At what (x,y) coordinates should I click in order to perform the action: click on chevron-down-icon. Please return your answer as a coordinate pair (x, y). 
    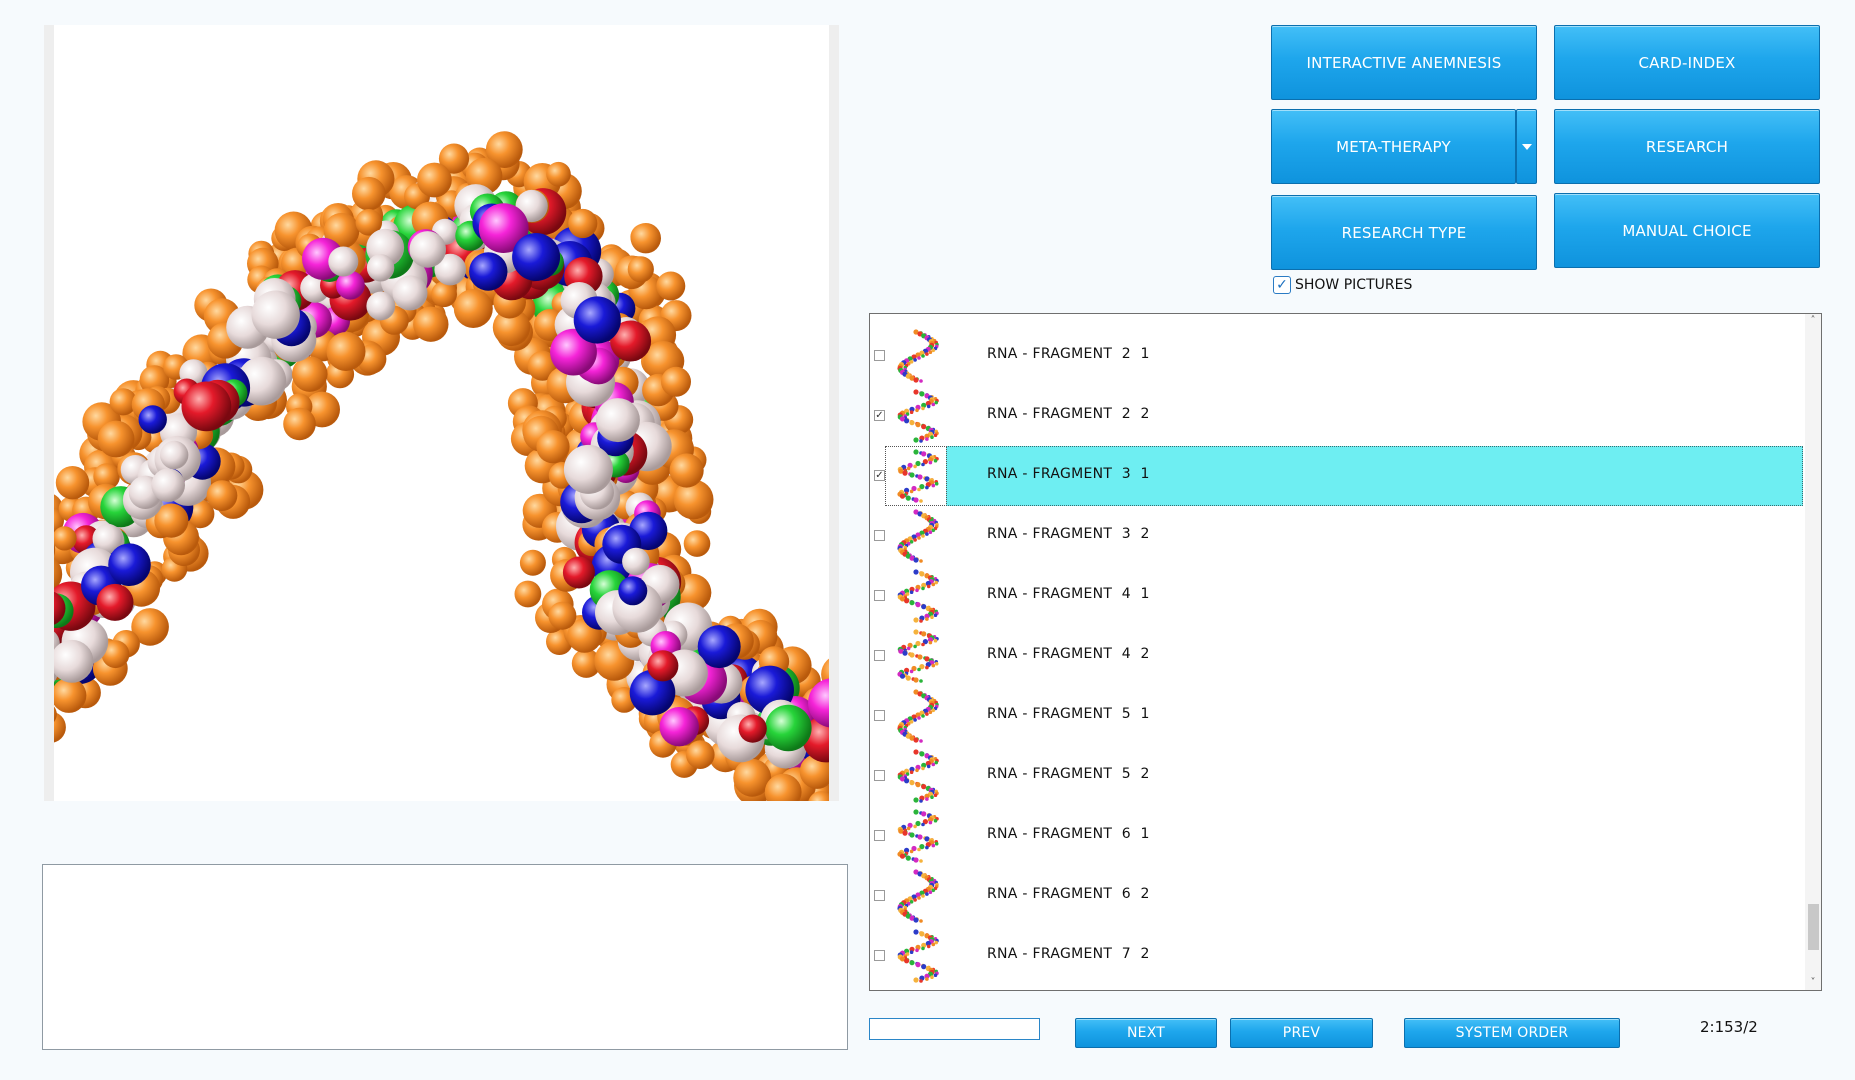
    Looking at the image, I should click on (1526, 146).